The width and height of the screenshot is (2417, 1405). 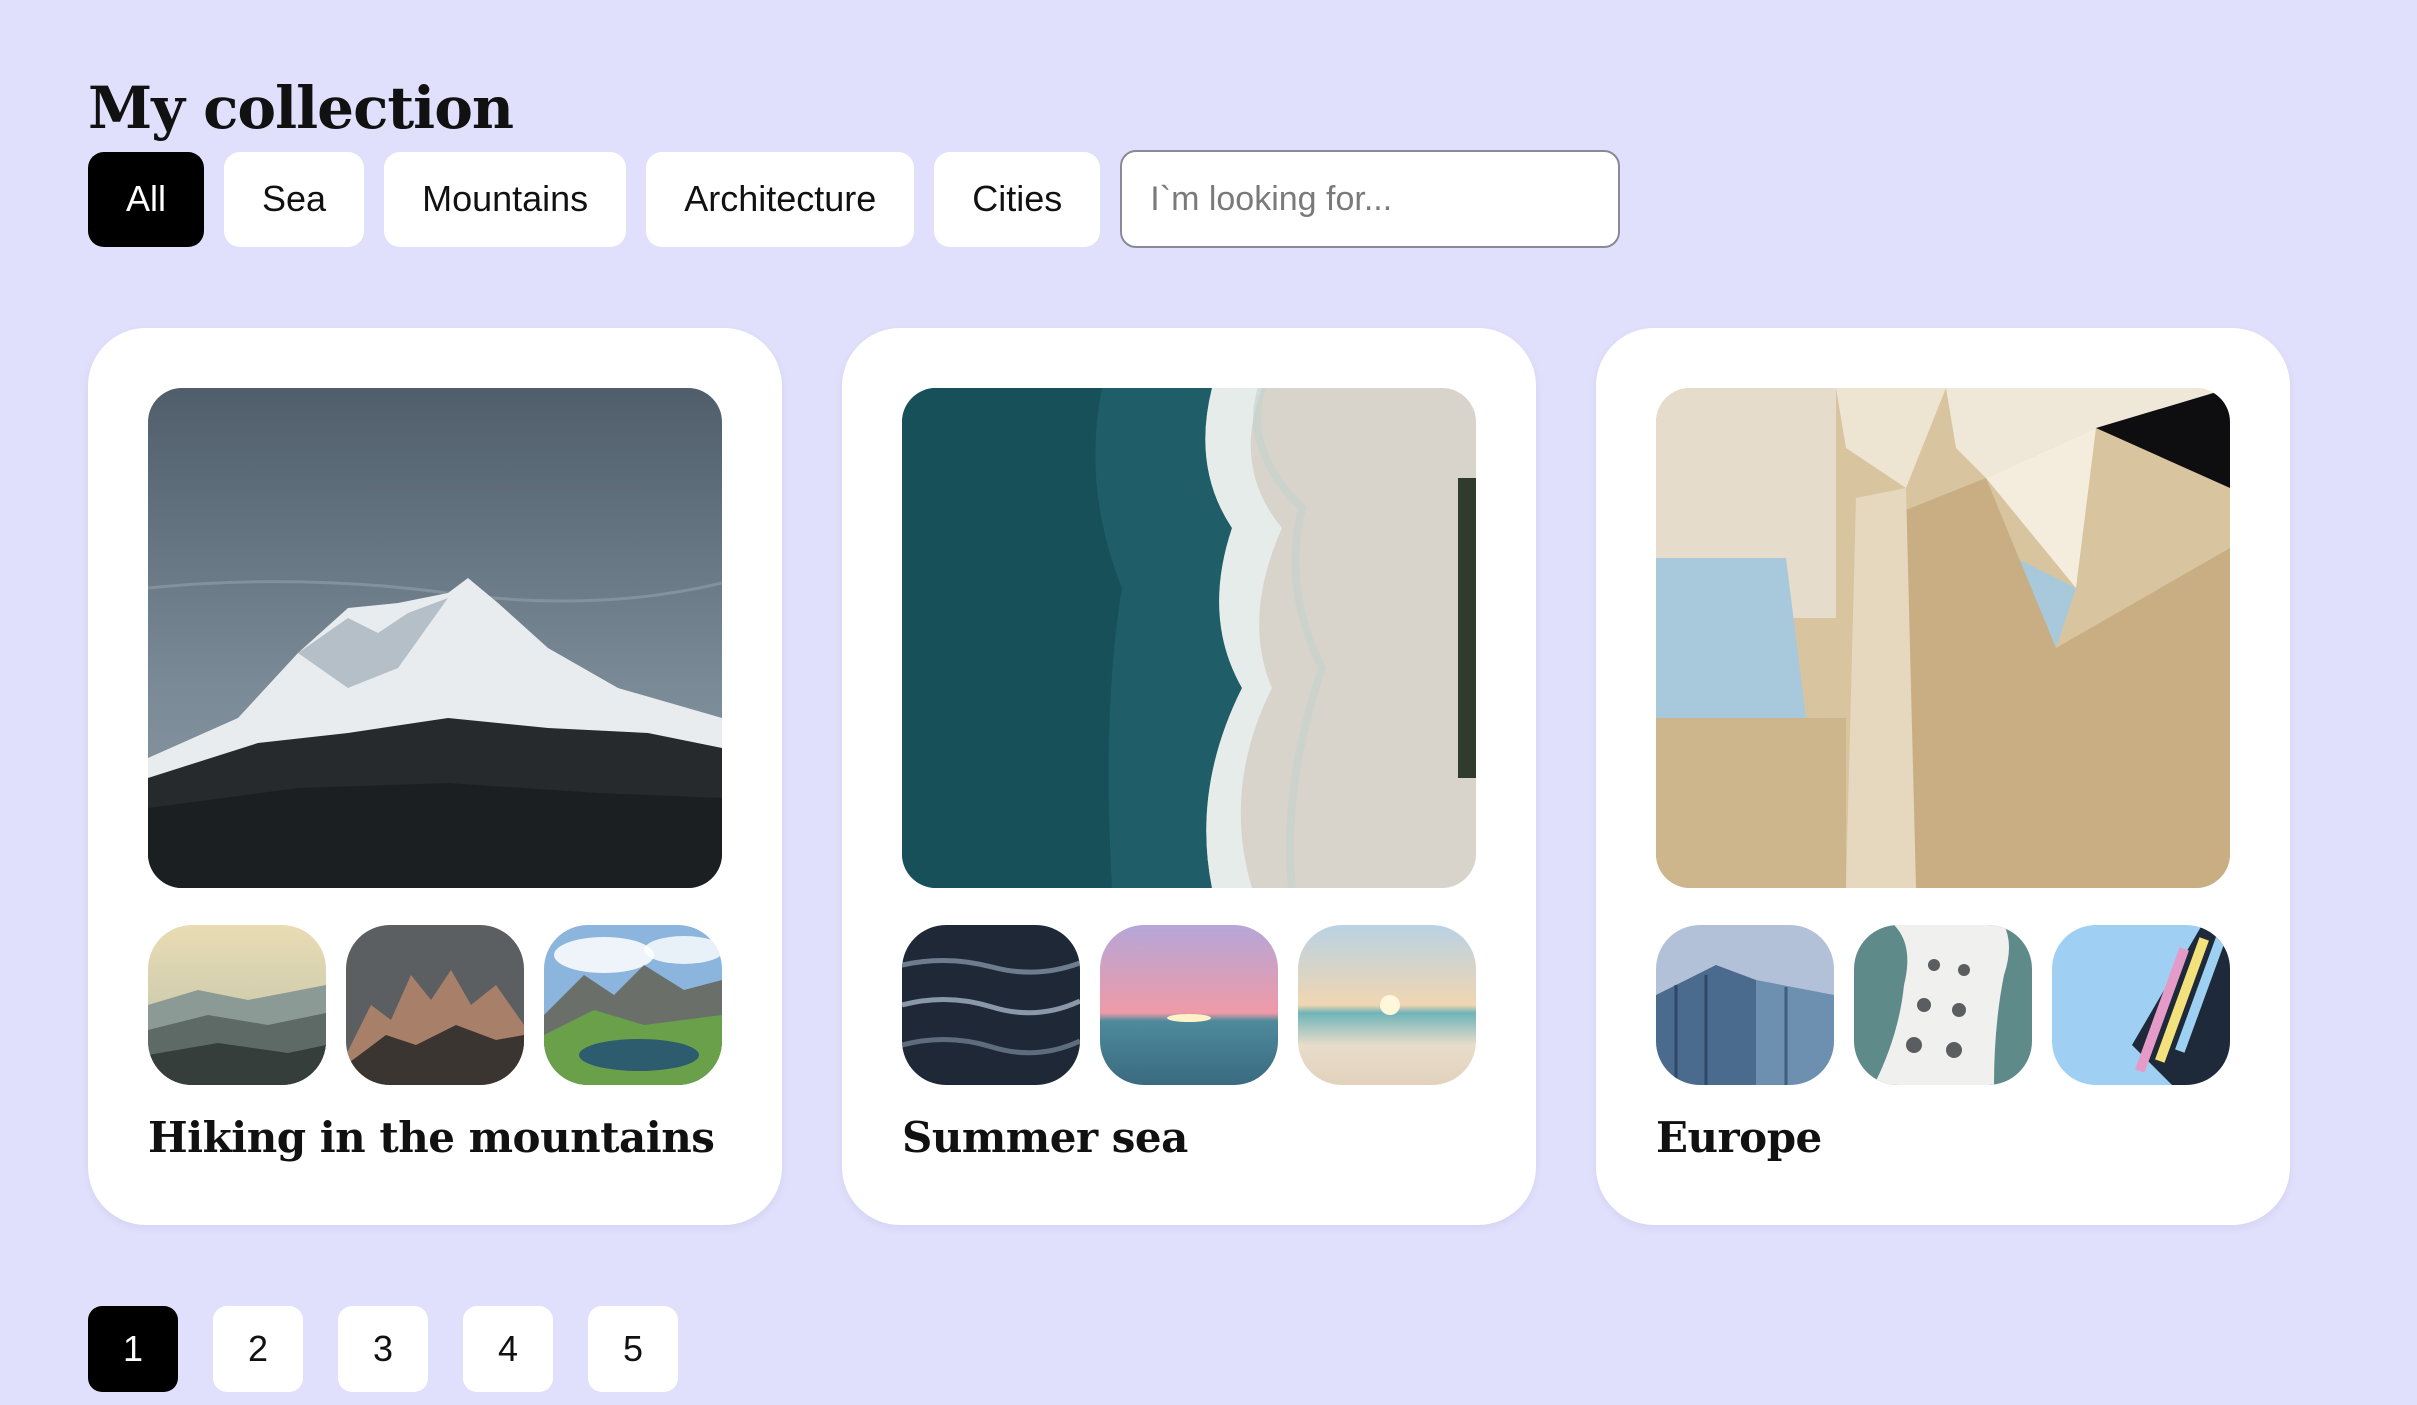 What do you see at coordinates (294, 199) in the screenshot?
I see `filter-chip-sea: Sea` at bounding box center [294, 199].